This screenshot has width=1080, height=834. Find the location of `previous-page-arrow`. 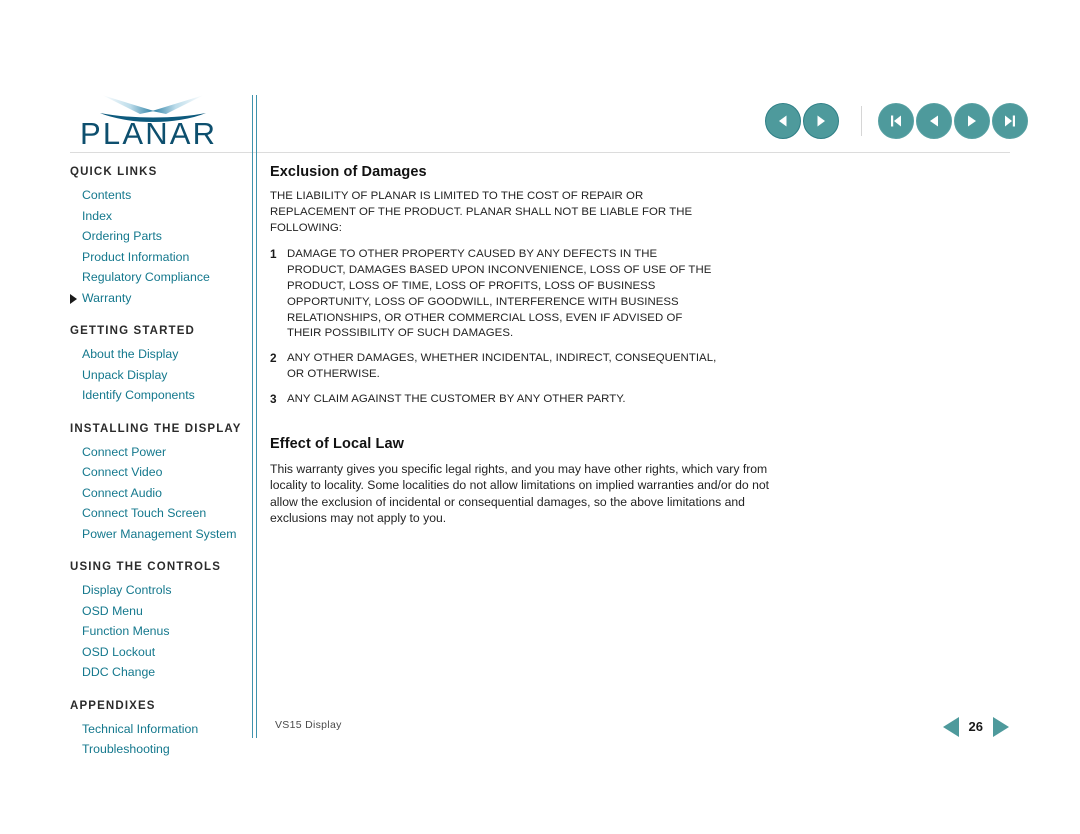

previous-page-arrow is located at coordinates (951, 727).